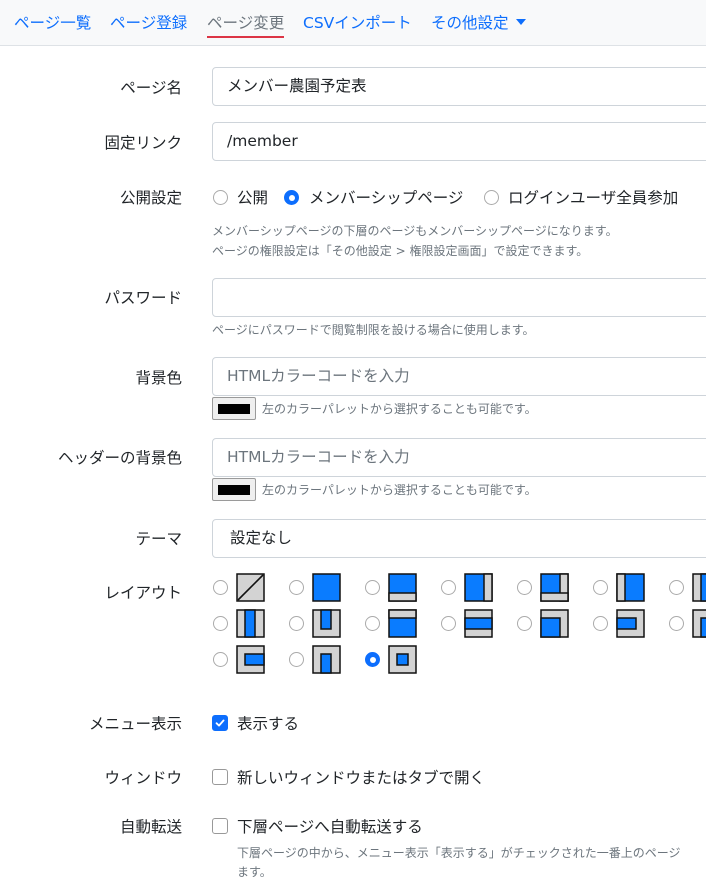  What do you see at coordinates (459, 457) in the screenshot?
I see `header-bg-color-input: HTMLカラーコードを入力` at bounding box center [459, 457].